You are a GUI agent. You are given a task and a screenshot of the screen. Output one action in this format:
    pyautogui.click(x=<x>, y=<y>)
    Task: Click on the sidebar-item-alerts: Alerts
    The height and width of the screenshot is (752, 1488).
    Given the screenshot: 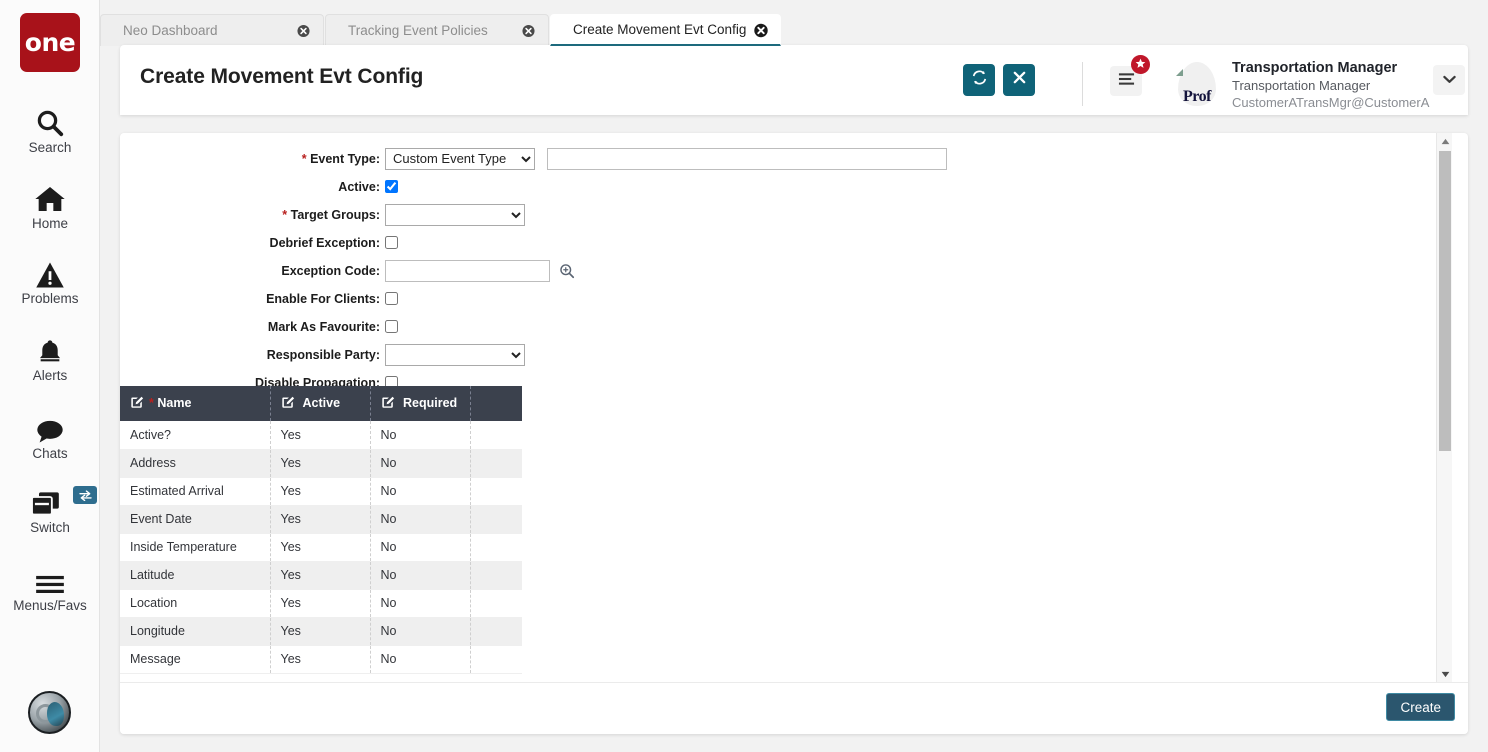 What is the action you would take?
    pyautogui.click(x=50, y=357)
    